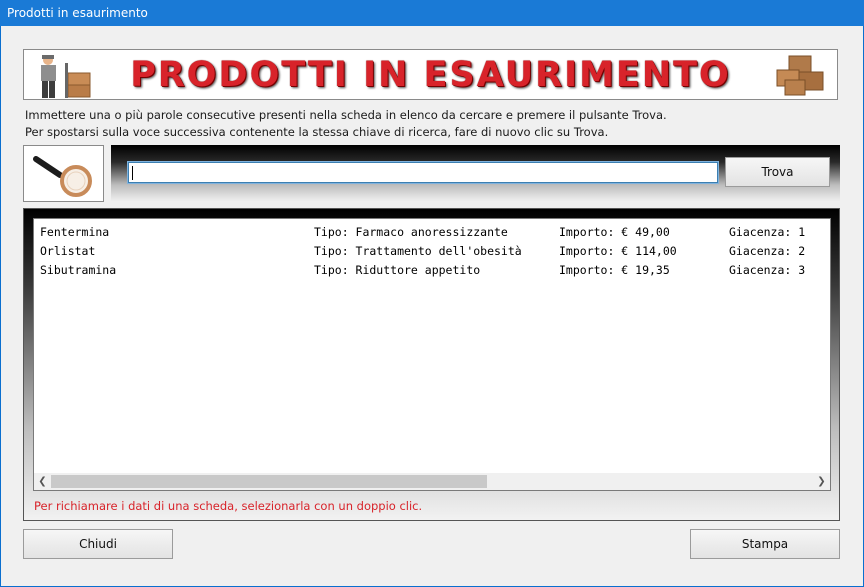 The image size is (864, 587). Describe the element at coordinates (68, 251) in the screenshot. I see `product-name: Orlistat` at that location.